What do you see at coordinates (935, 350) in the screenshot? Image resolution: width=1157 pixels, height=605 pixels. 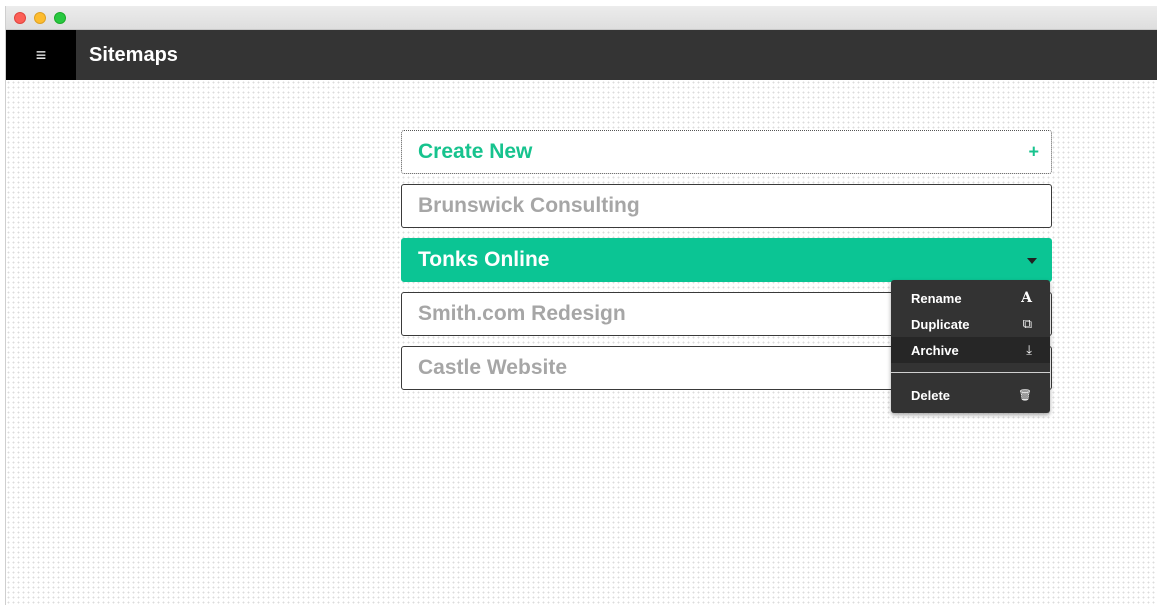 I see `menu-item-label: Archive` at bounding box center [935, 350].